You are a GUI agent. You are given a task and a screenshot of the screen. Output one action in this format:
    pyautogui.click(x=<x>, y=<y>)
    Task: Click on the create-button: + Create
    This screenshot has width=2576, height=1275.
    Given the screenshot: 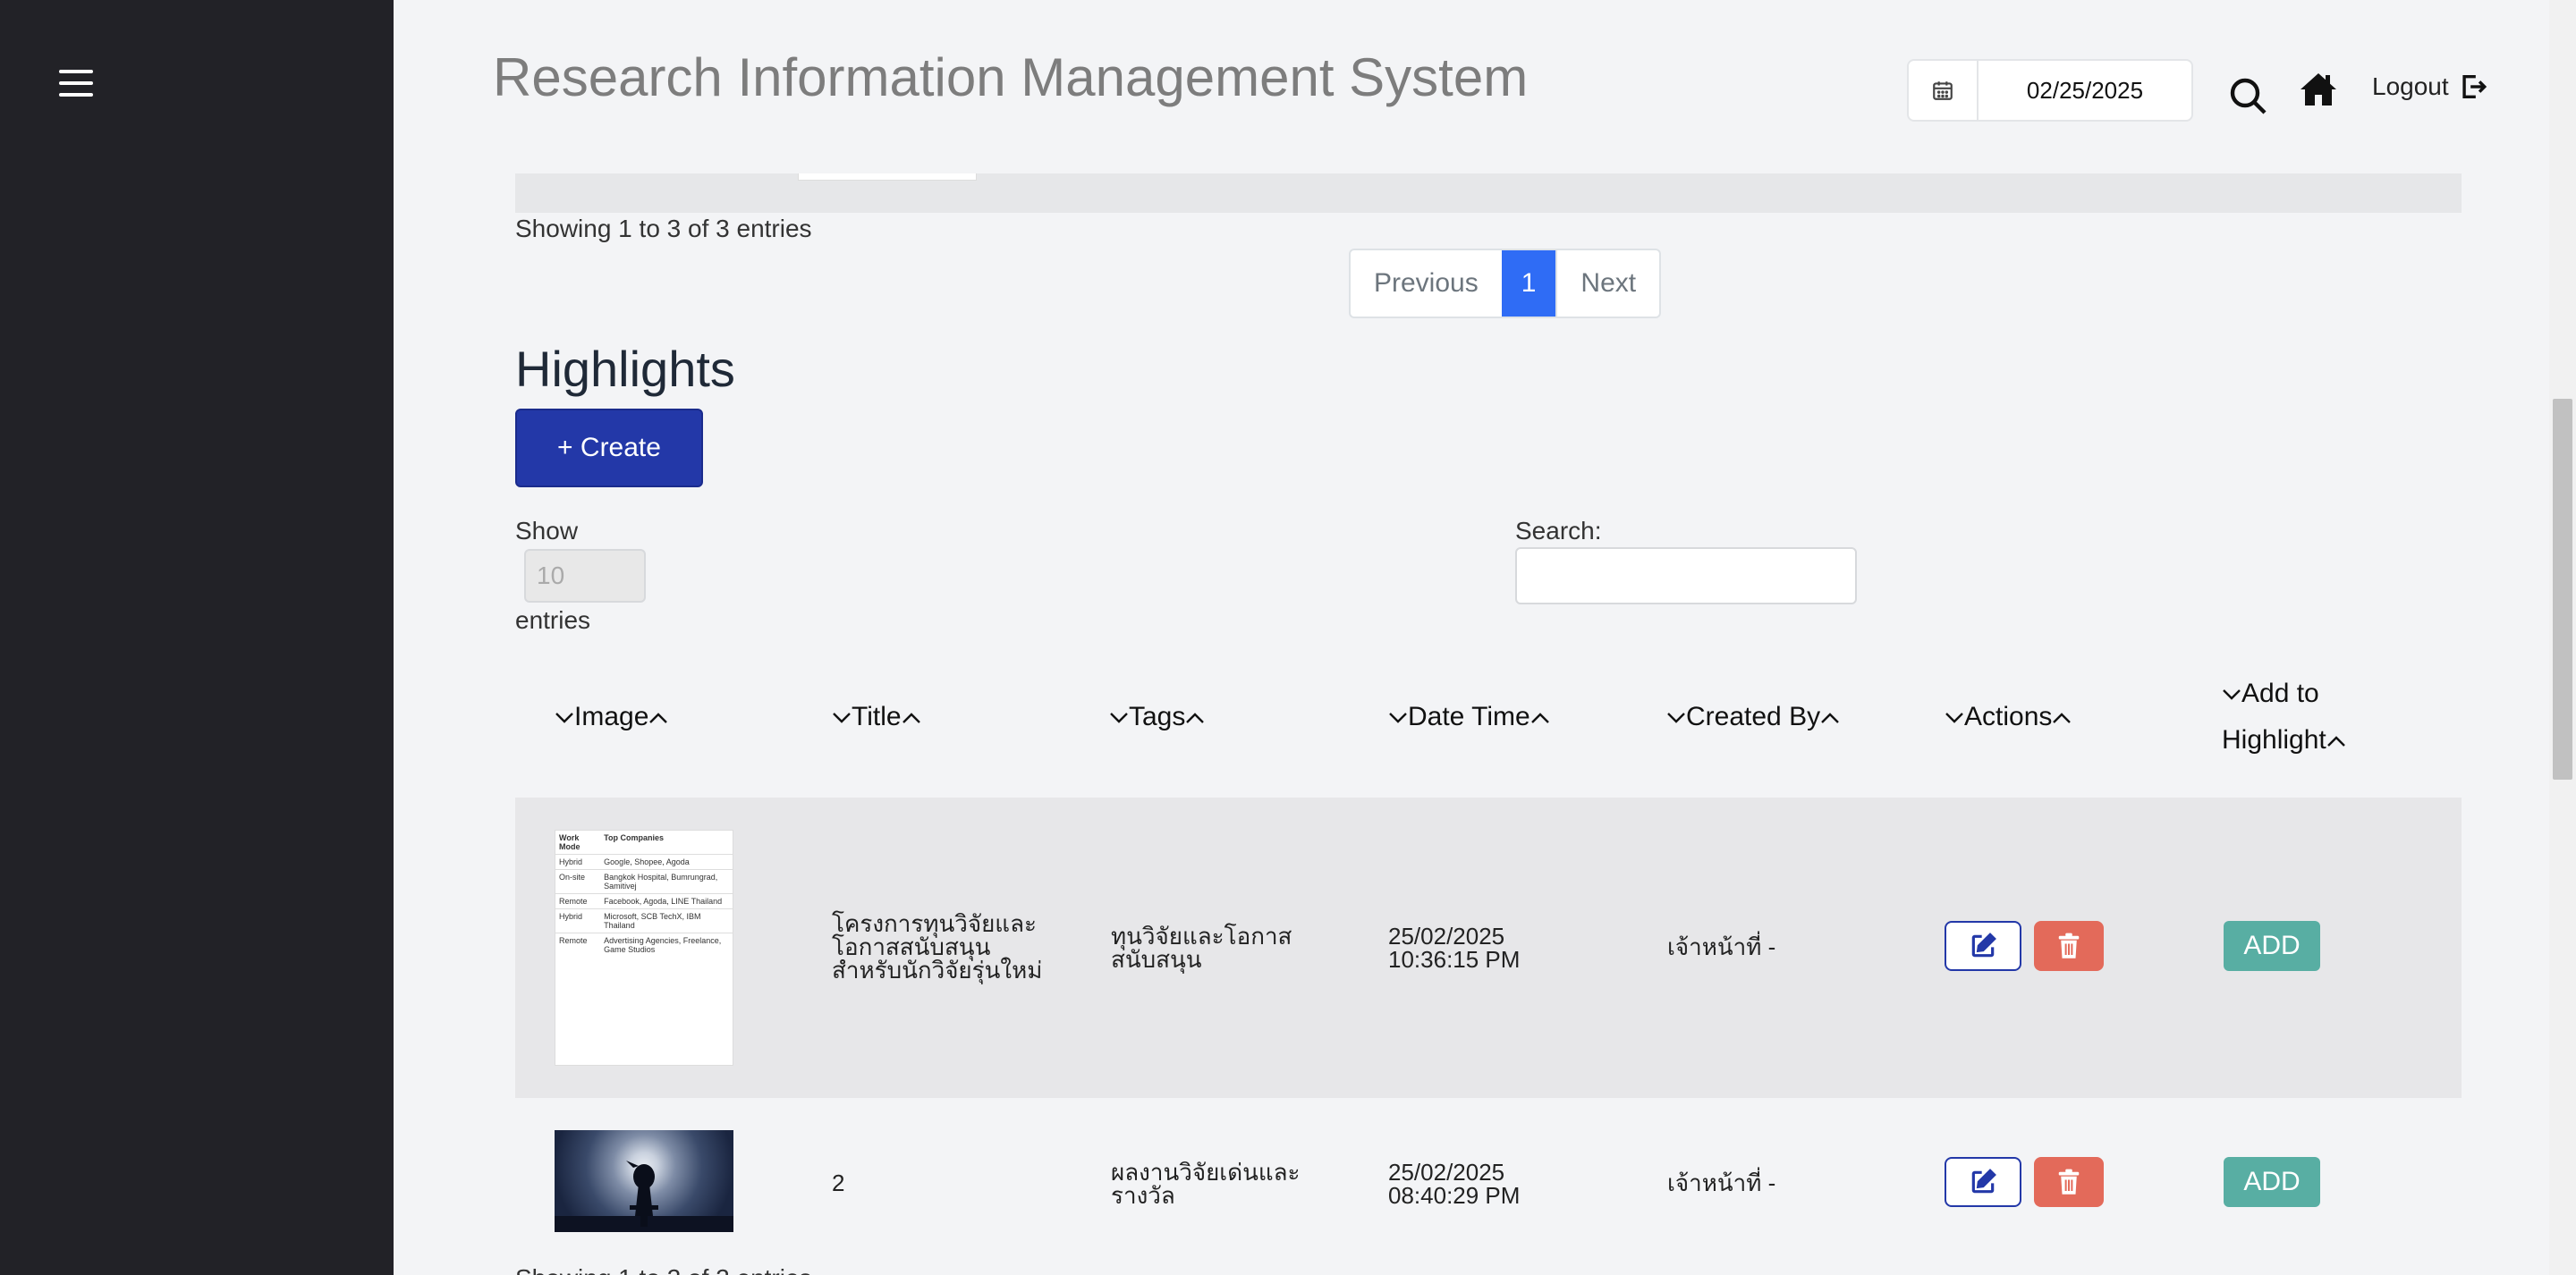 What is the action you would take?
    pyautogui.click(x=609, y=448)
    